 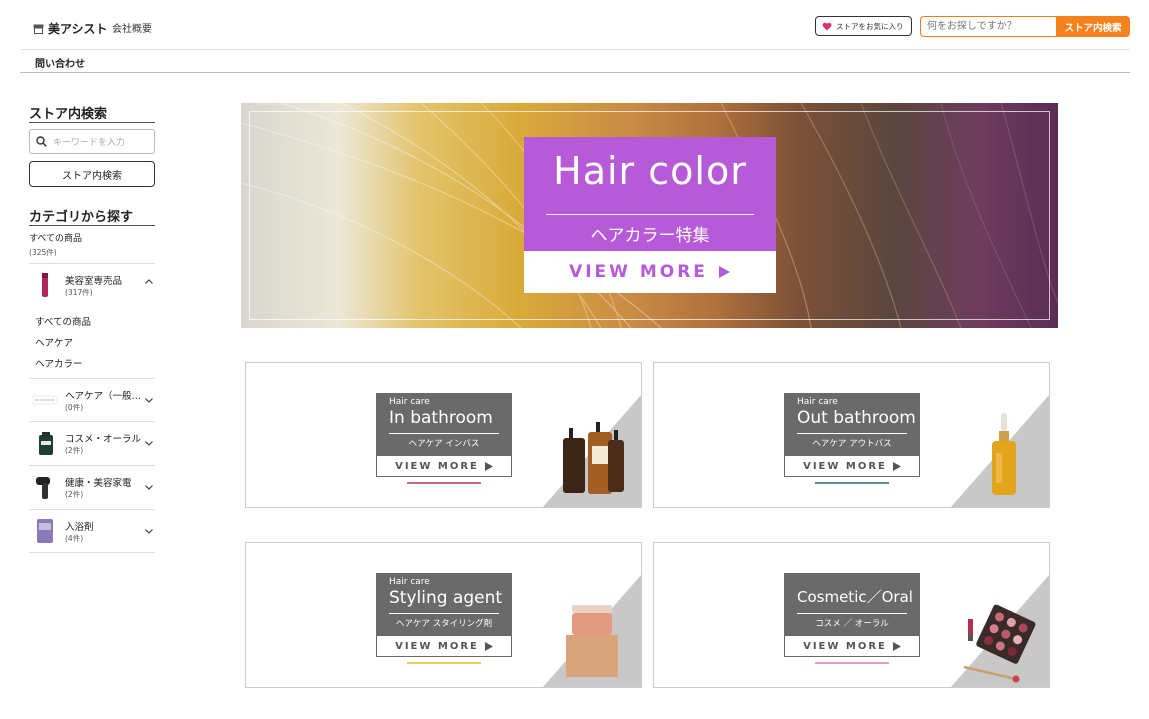 What do you see at coordinates (593, 458) in the screenshot?
I see `shampoo-bottles-image` at bounding box center [593, 458].